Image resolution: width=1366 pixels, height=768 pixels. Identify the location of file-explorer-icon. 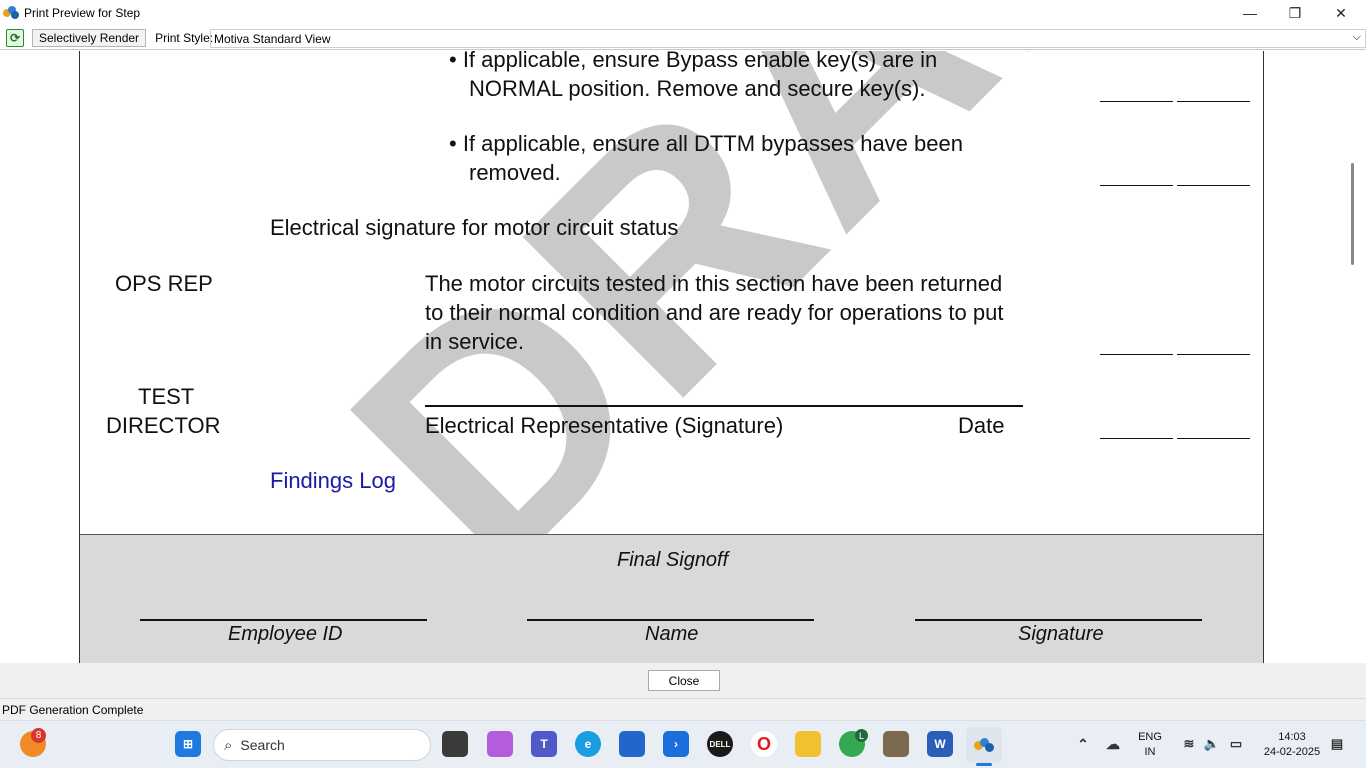
(808, 744).